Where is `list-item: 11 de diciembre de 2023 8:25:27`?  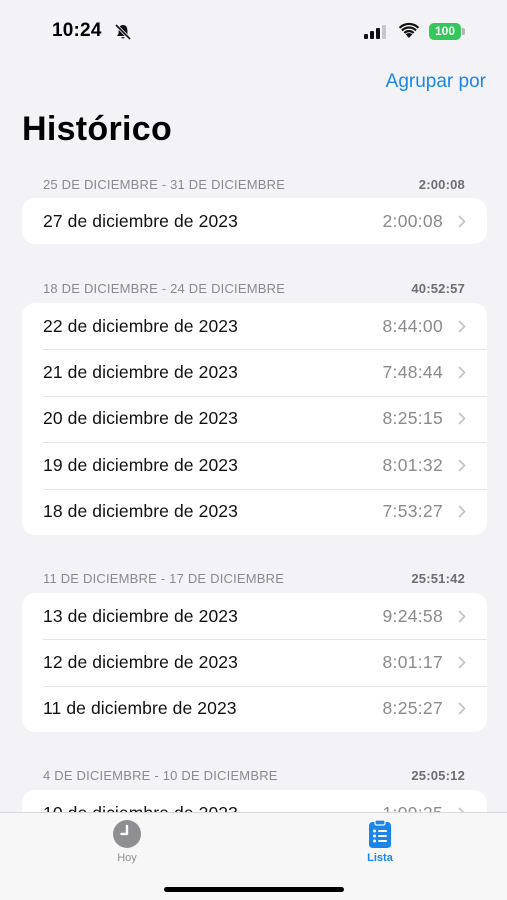
list-item: 11 de diciembre de 2023 8:25:27 is located at coordinates (254, 708).